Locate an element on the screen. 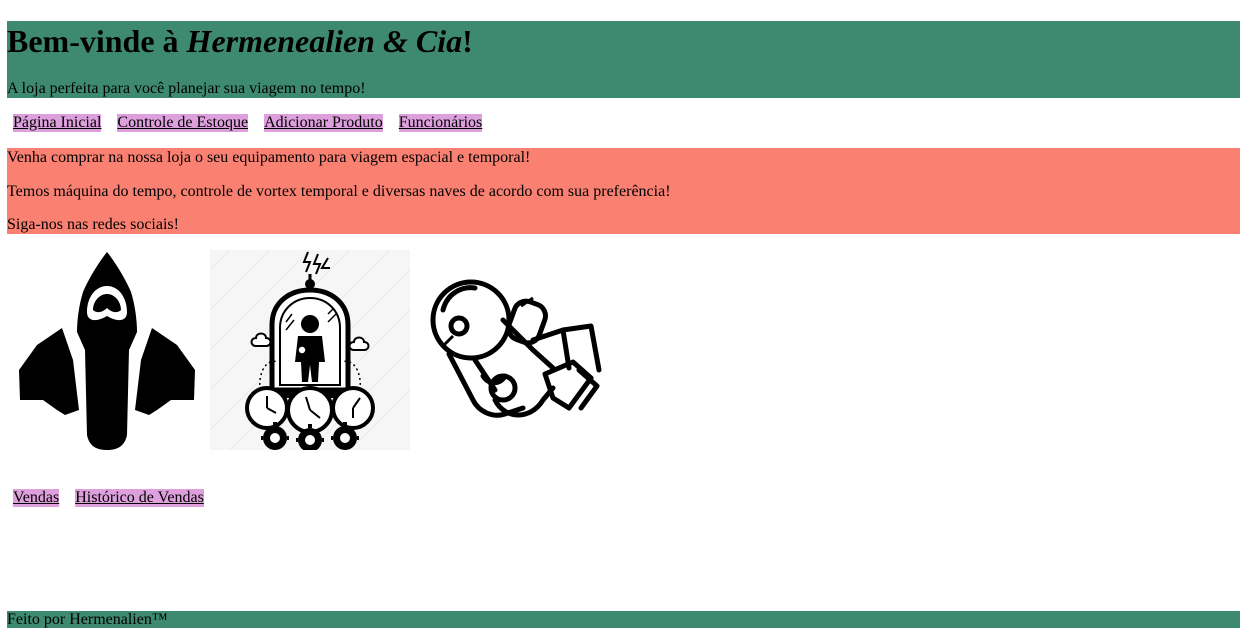  nav-link-employees: Funcionários is located at coordinates (440, 123).